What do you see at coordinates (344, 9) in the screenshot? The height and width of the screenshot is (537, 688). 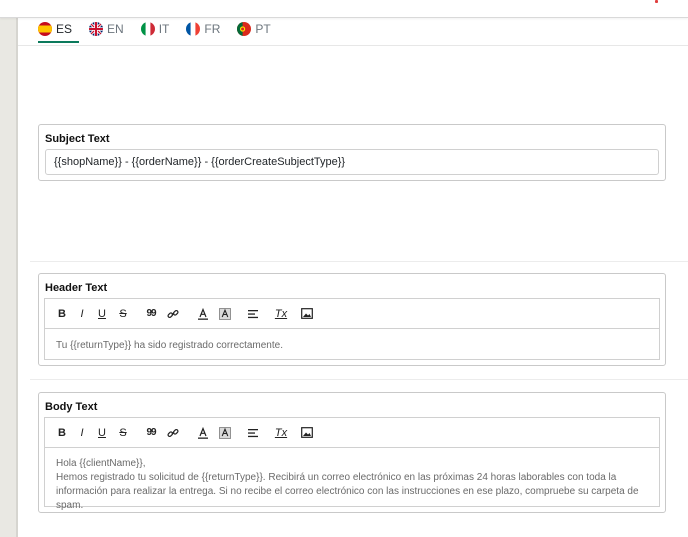 I see `top-bar` at bounding box center [344, 9].